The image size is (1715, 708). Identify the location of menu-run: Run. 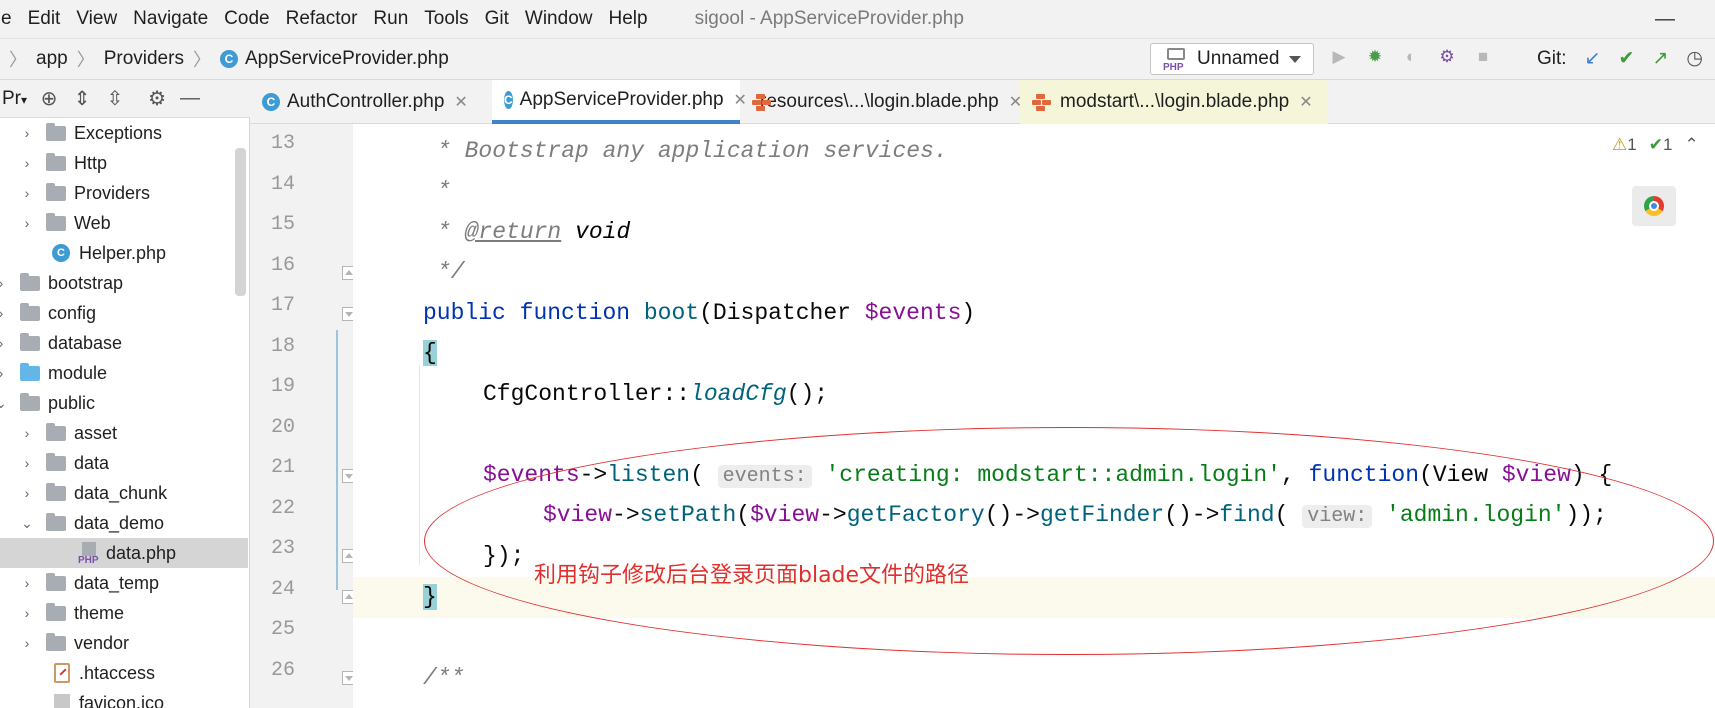
(390, 19).